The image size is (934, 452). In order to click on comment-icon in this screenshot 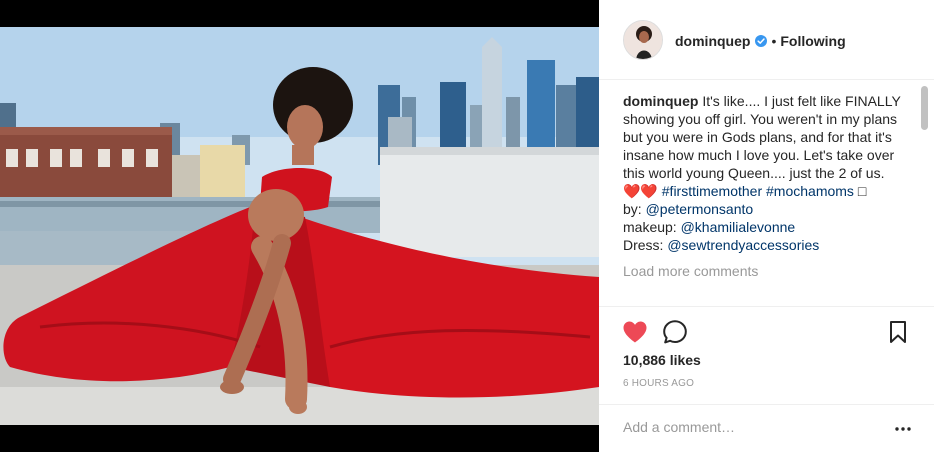, I will do `click(675, 332)`.